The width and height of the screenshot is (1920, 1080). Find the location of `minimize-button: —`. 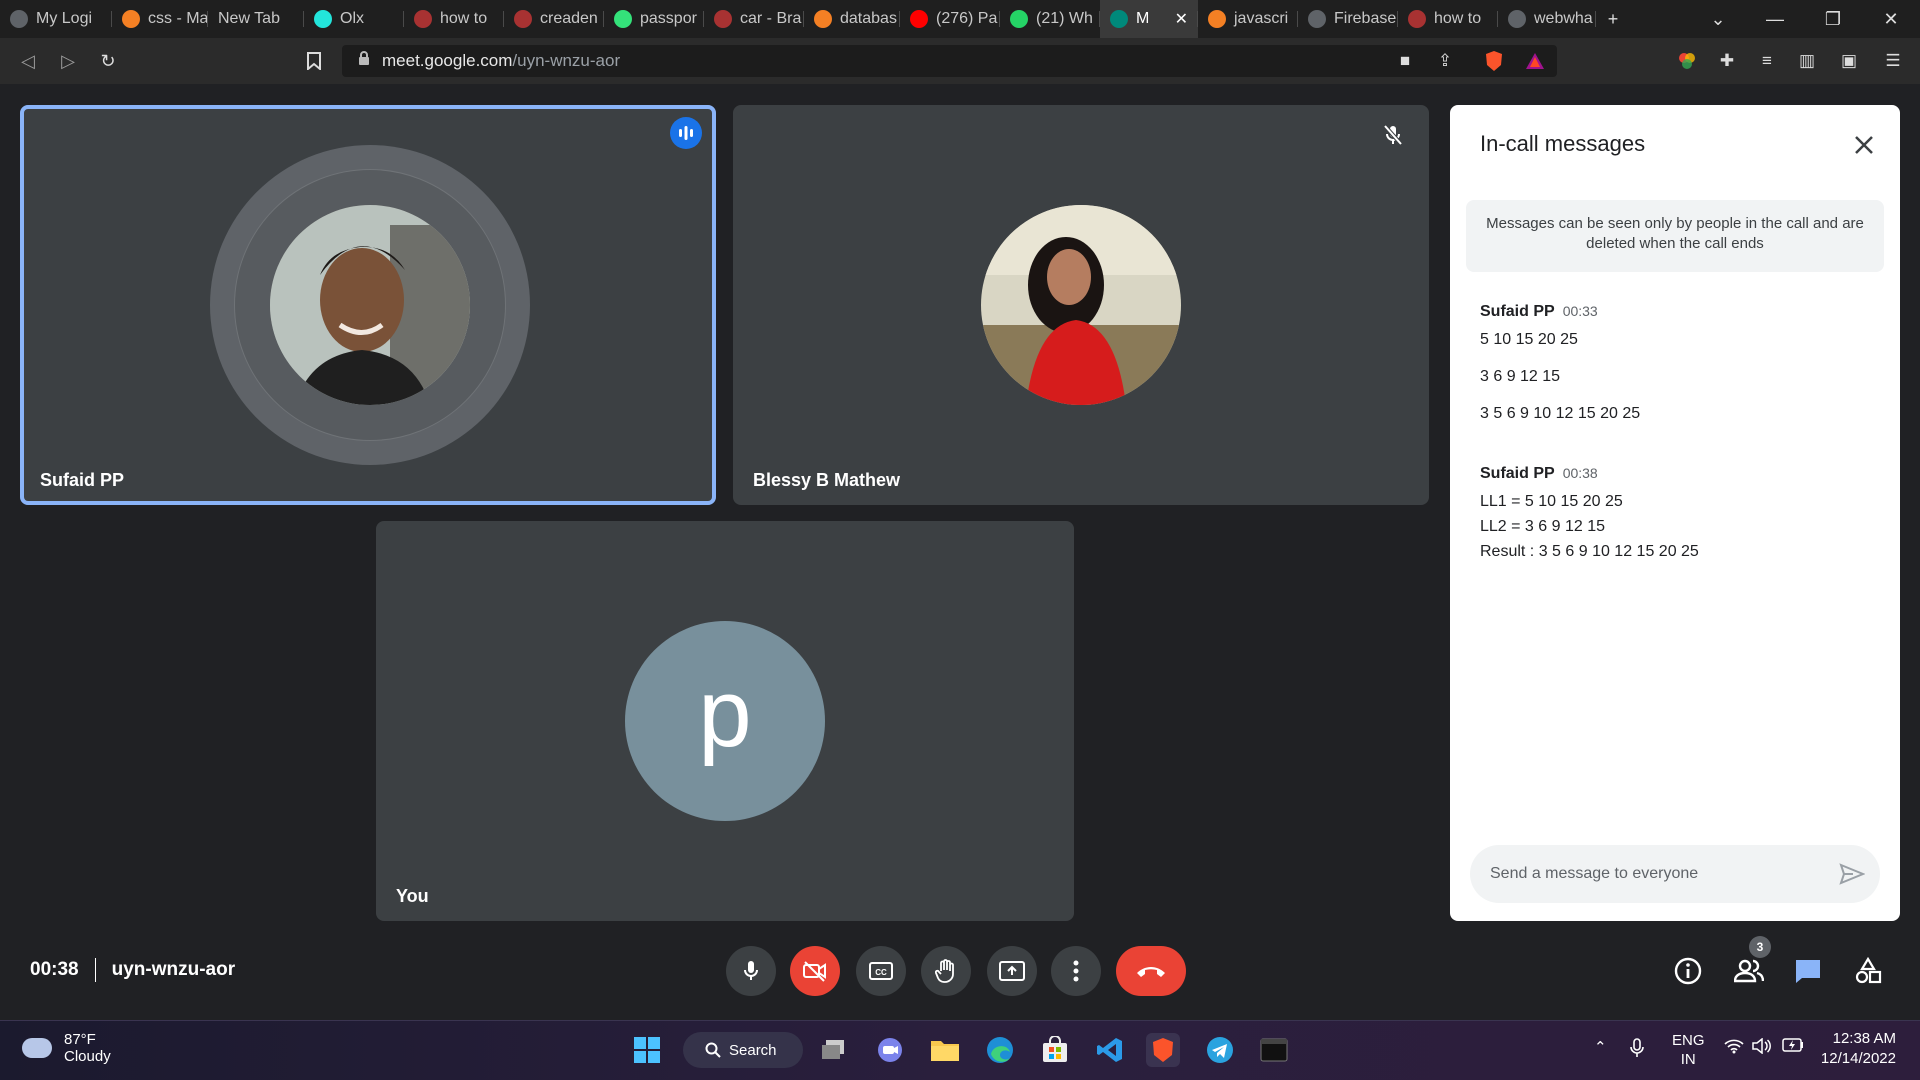

minimize-button: — is located at coordinates (1775, 19).